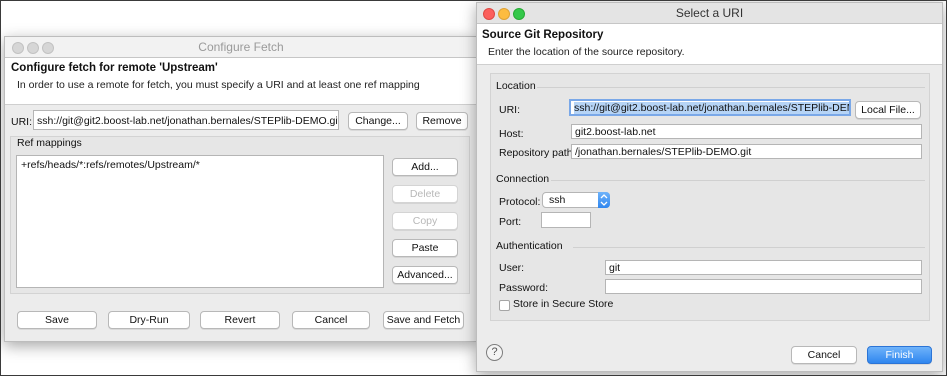 The width and height of the screenshot is (947, 376). What do you see at coordinates (114, 68) in the screenshot?
I see `header-title: Configure fetch for remote 'Upstream'` at bounding box center [114, 68].